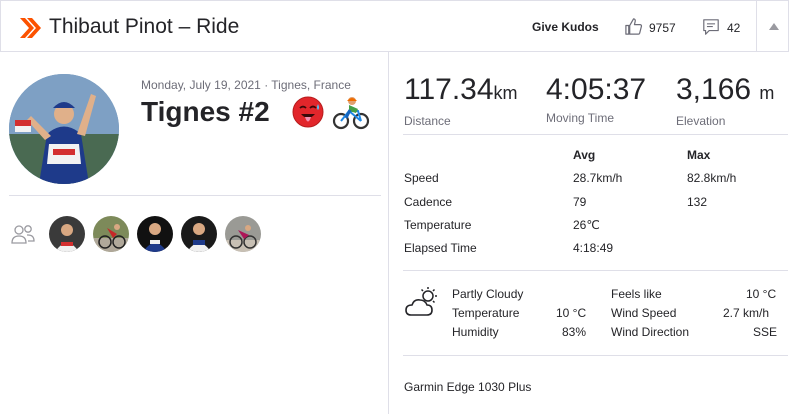 The image size is (789, 414). What do you see at coordinates (565, 27) in the screenshot?
I see `give-kudos-button: Give Kudos` at bounding box center [565, 27].